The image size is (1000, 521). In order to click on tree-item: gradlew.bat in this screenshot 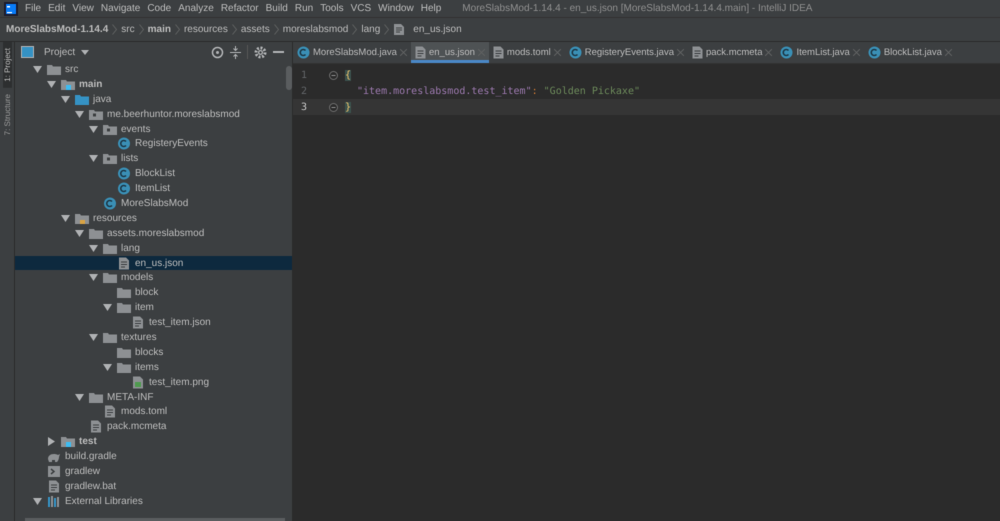, I will do `click(90, 486)`.